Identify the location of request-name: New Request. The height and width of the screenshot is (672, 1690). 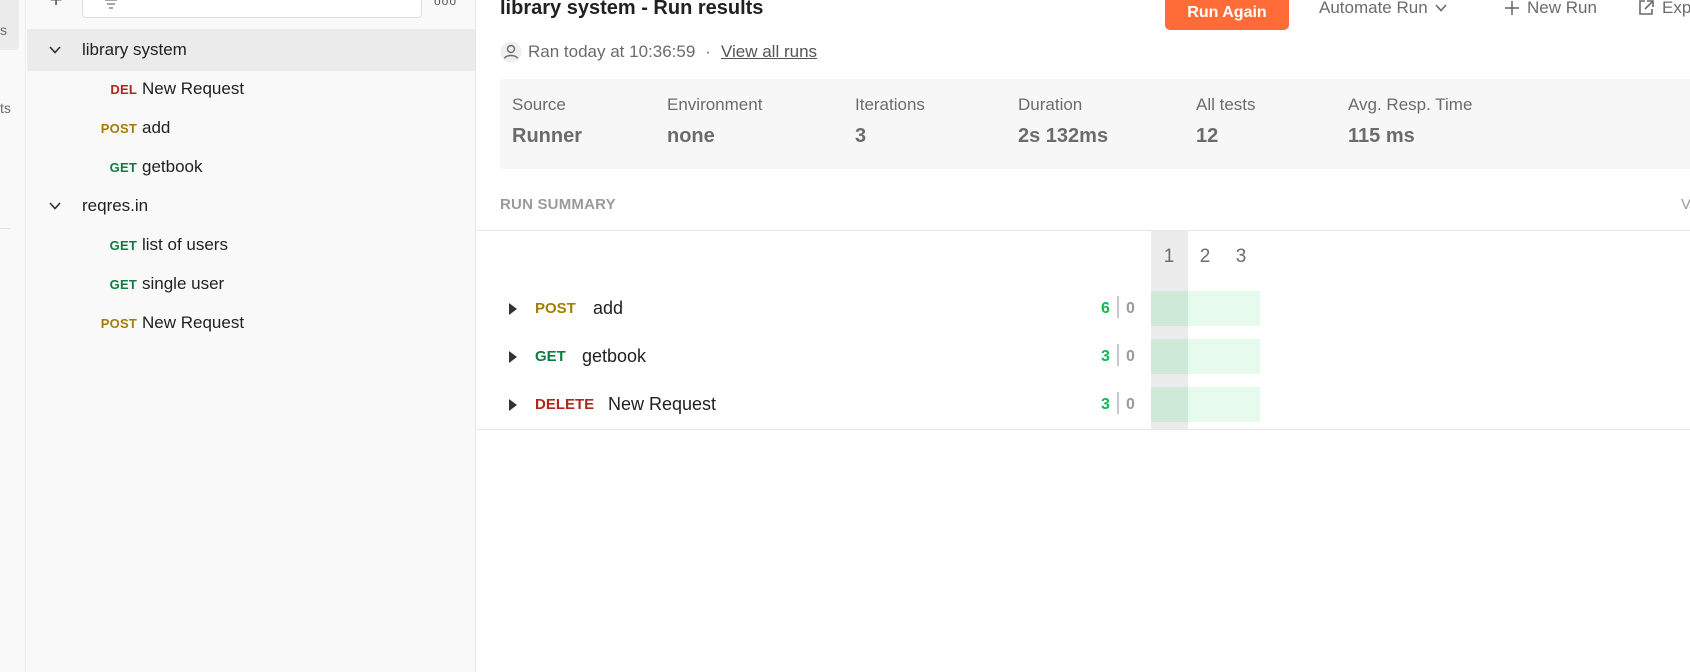
(662, 404).